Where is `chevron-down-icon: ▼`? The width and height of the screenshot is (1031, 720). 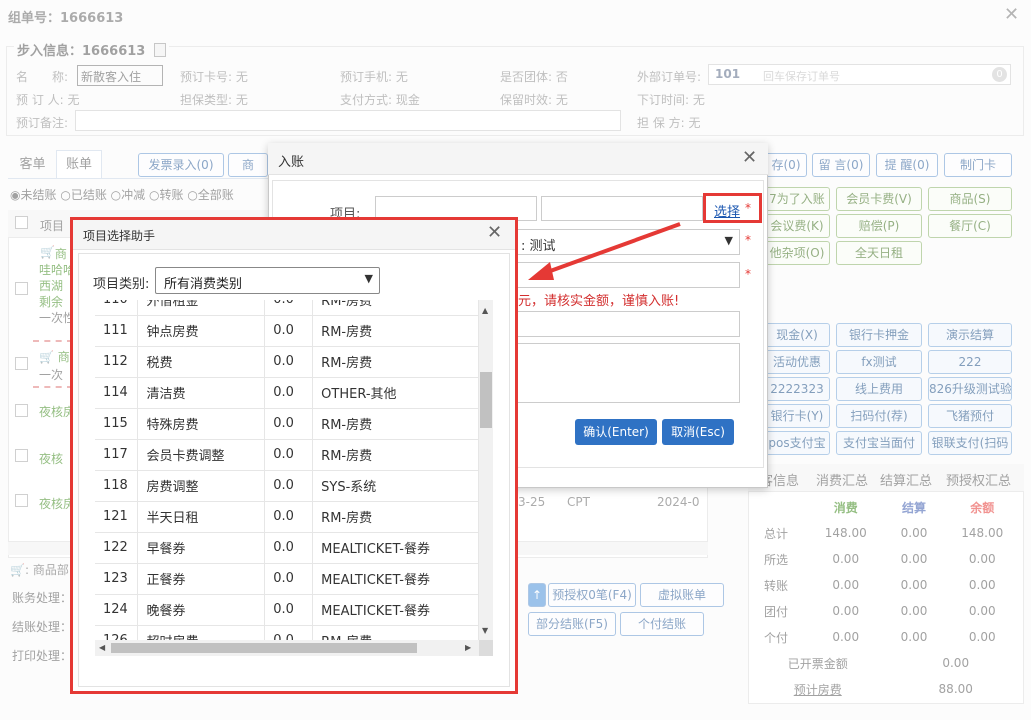 chevron-down-icon: ▼ is located at coordinates (728, 240).